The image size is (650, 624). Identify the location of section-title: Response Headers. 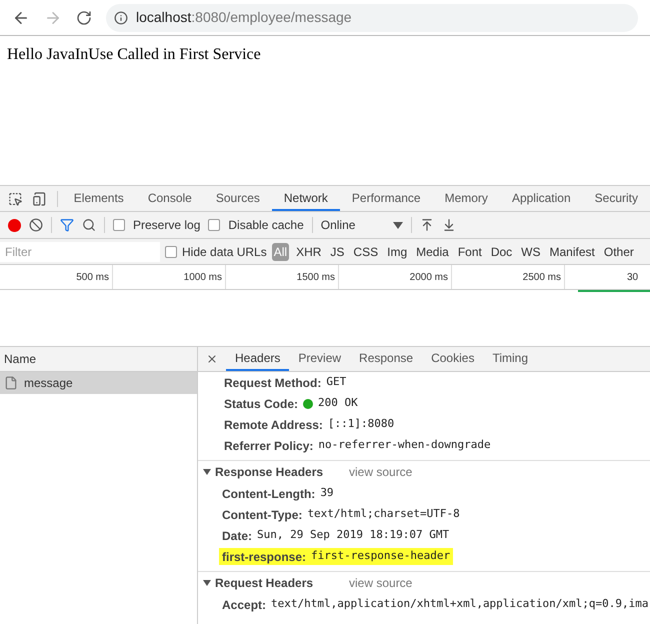
(280, 472).